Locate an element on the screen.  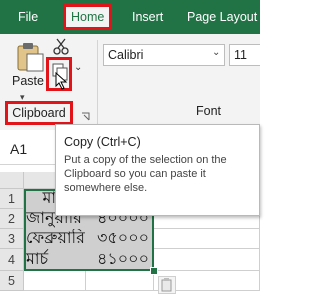
paste-label: Paste is located at coordinates (28, 81).